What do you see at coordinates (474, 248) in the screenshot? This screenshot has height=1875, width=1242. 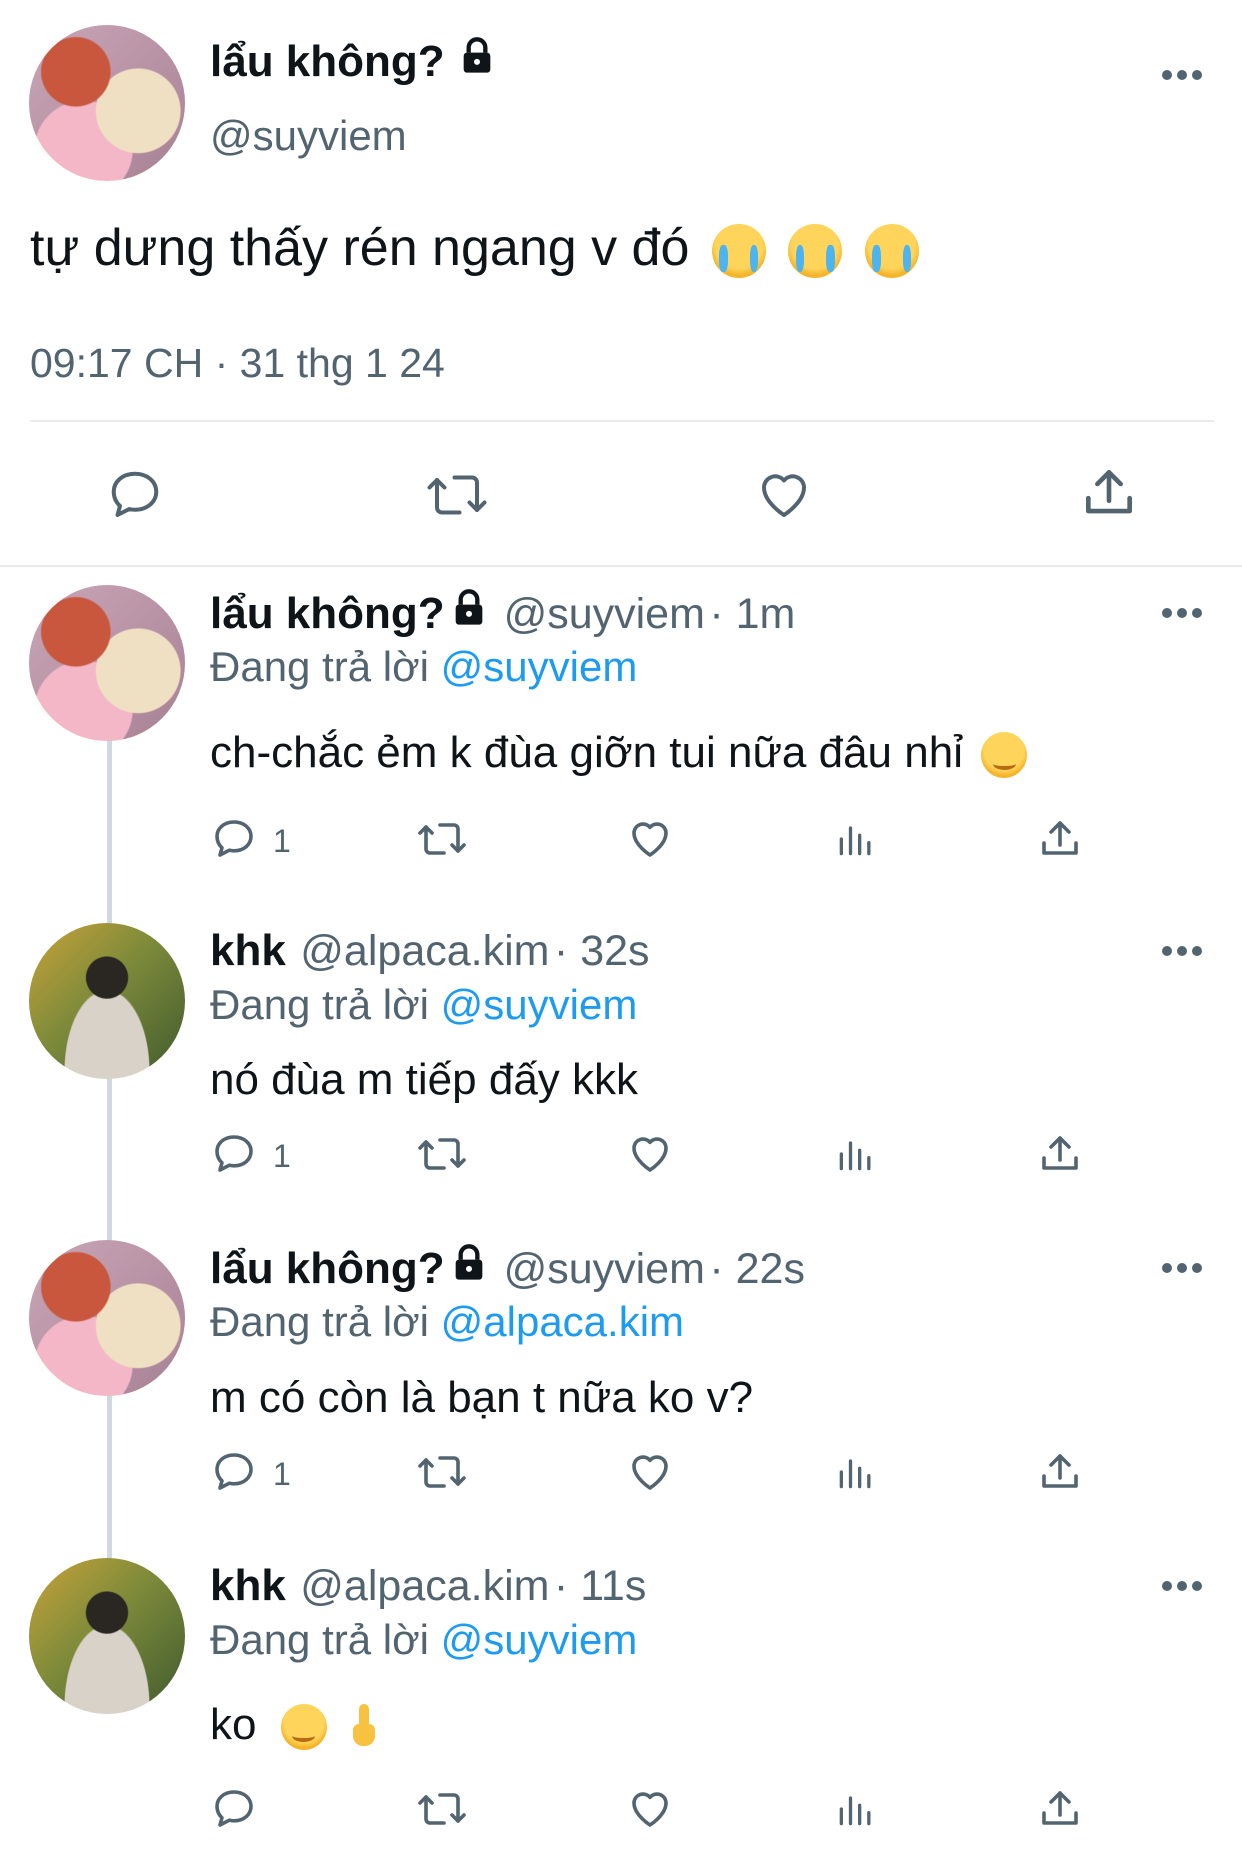 I see `tweet-text: tự dưng thấy rén ngang v đó` at bounding box center [474, 248].